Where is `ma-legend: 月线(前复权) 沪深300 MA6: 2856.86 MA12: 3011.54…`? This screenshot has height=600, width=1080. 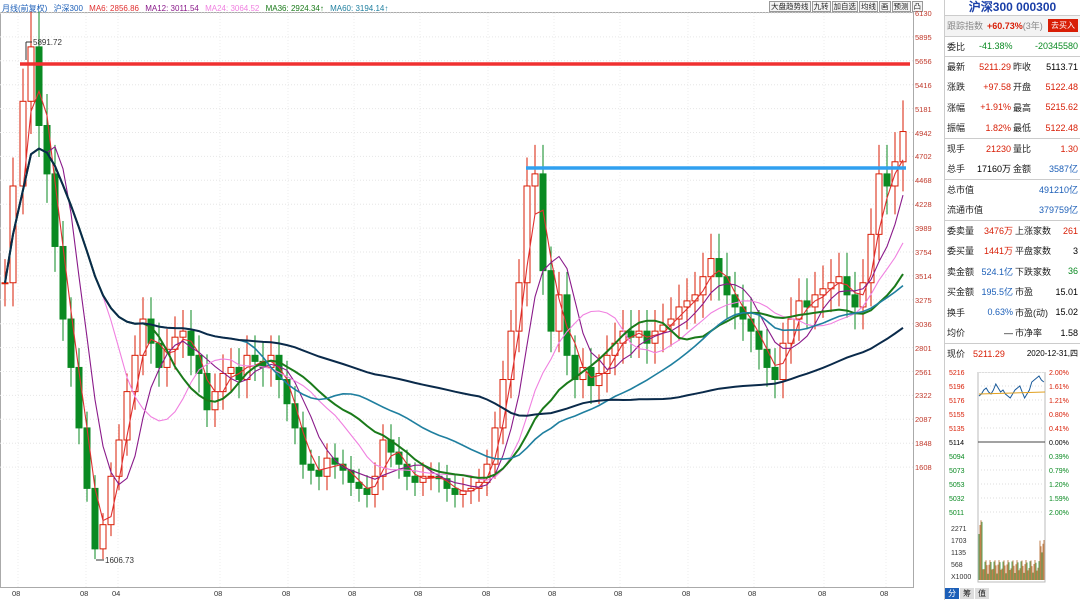 ma-legend: 月线(前复权) 沪深300 MA6: 2856.86 MA12: 3011.54… is located at coordinates (197, 8).